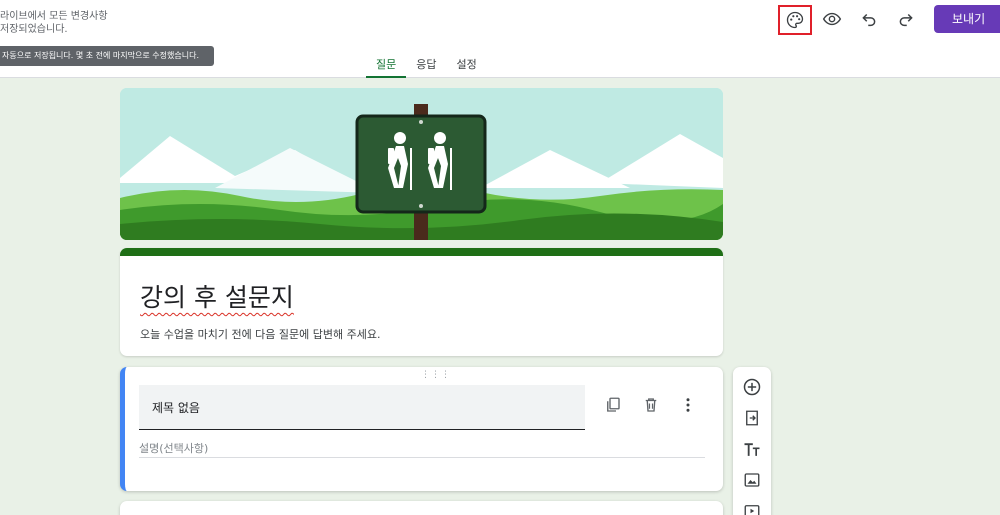 The width and height of the screenshot is (1000, 515). I want to click on drag-handle-icon: ⋮⋮⋮, so click(436, 375).